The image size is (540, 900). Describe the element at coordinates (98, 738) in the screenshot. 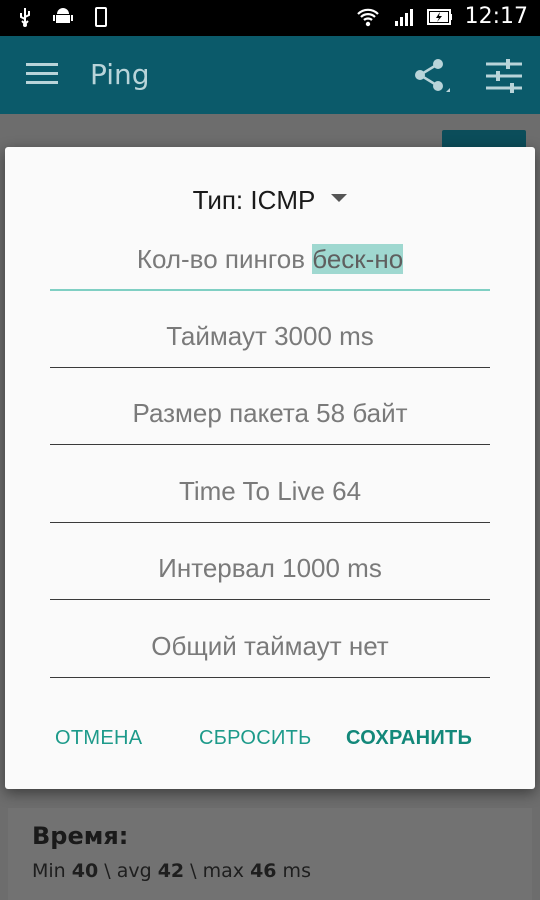

I see `cancel-button: ОТМЕНА` at that location.